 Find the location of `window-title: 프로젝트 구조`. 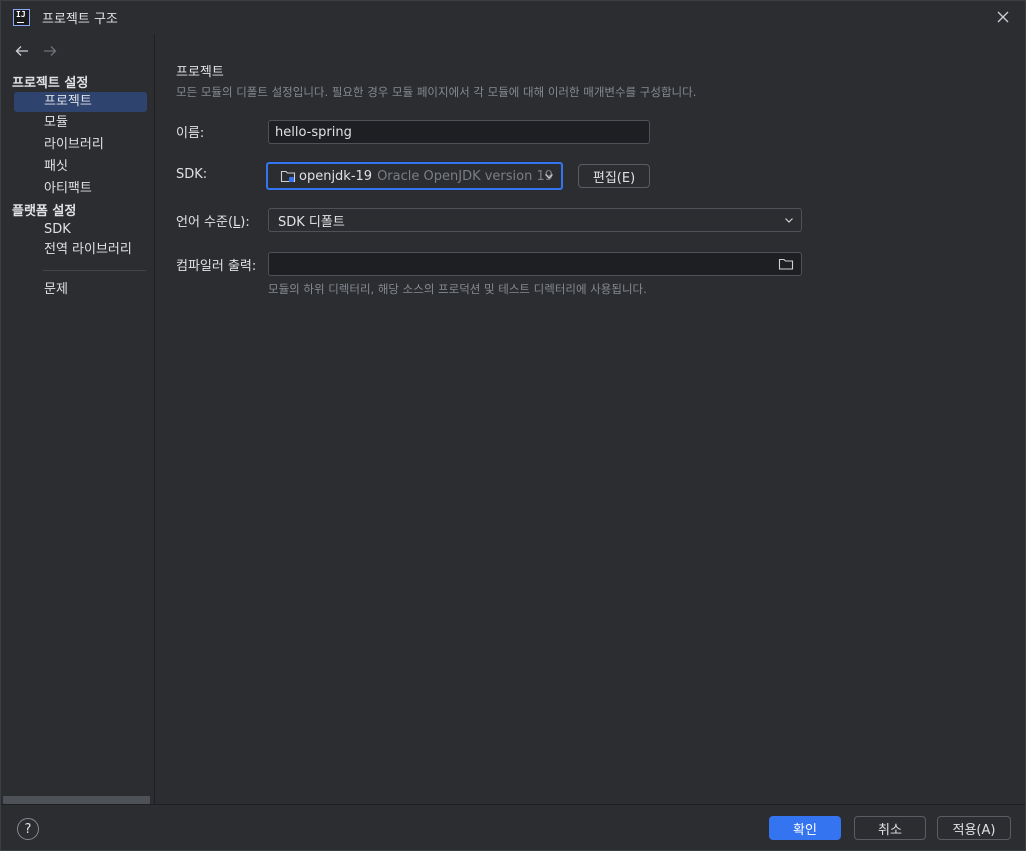

window-title: 프로젝트 구조 is located at coordinates (80, 19).